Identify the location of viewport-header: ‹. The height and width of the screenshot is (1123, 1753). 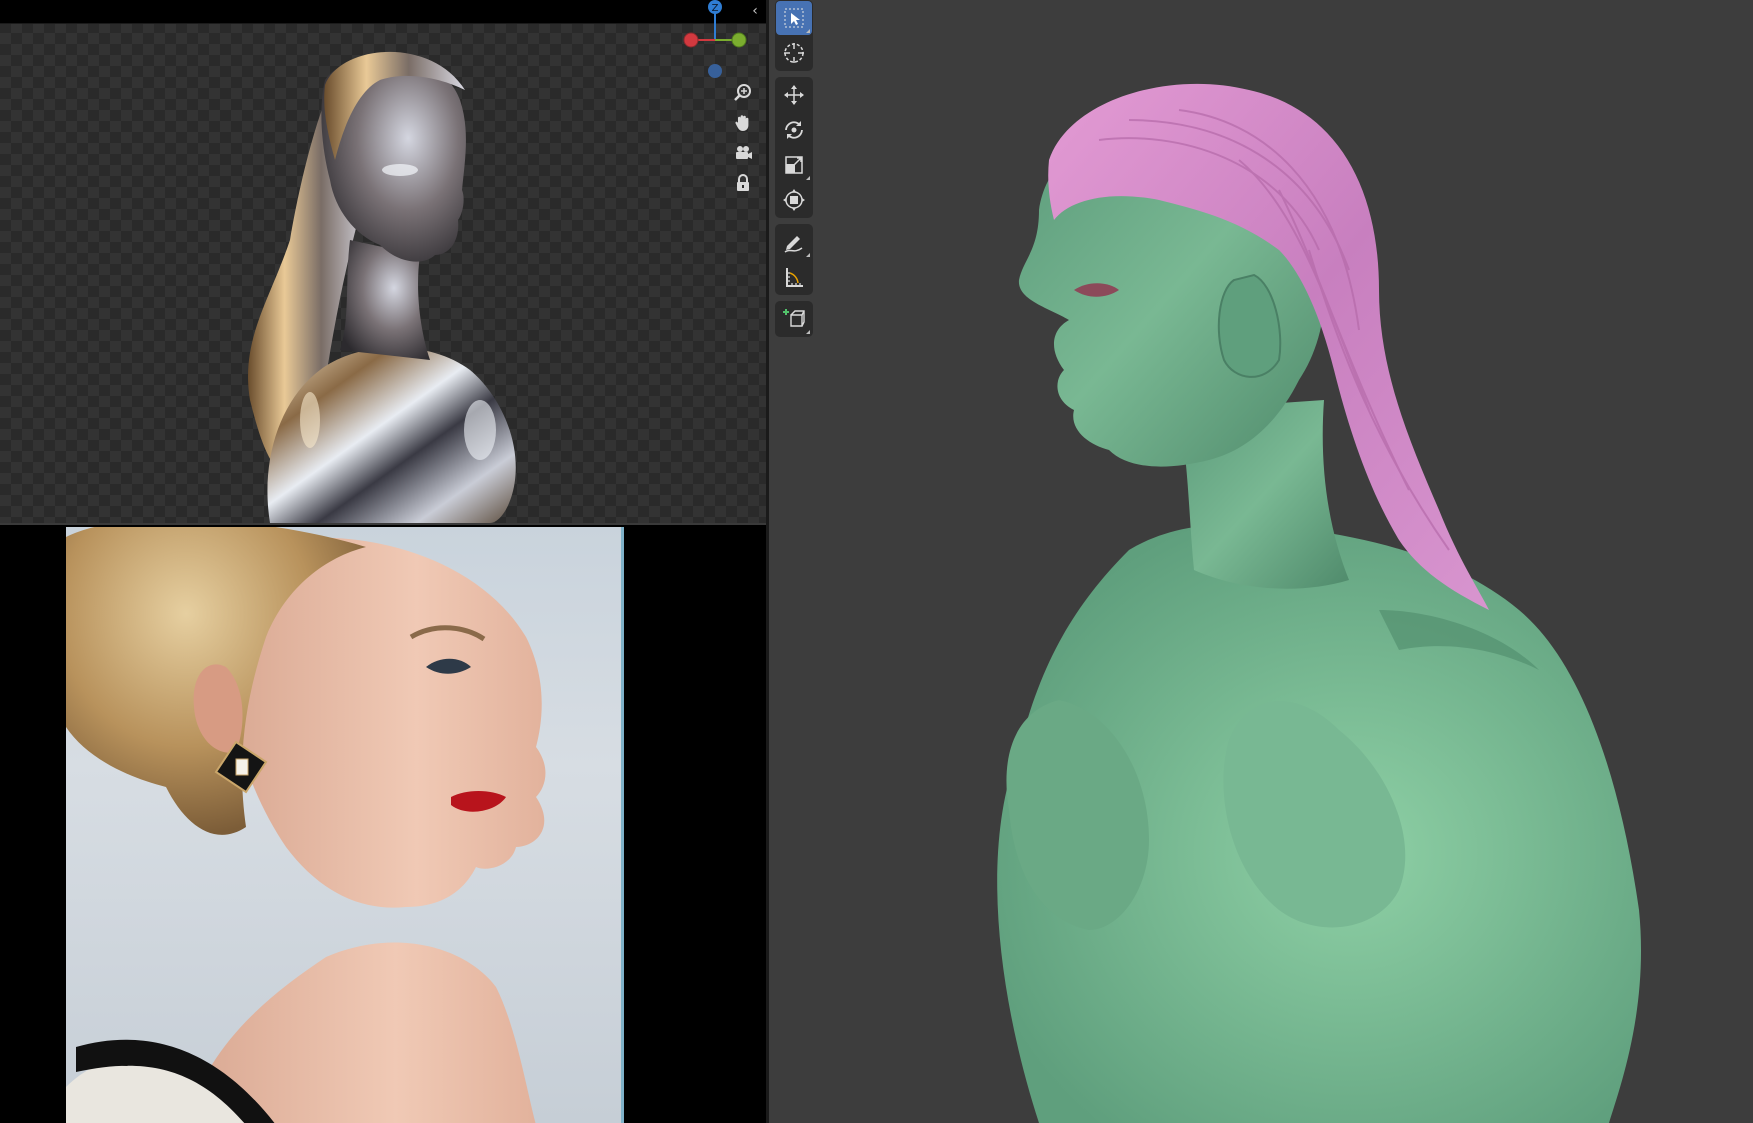
(383, 12).